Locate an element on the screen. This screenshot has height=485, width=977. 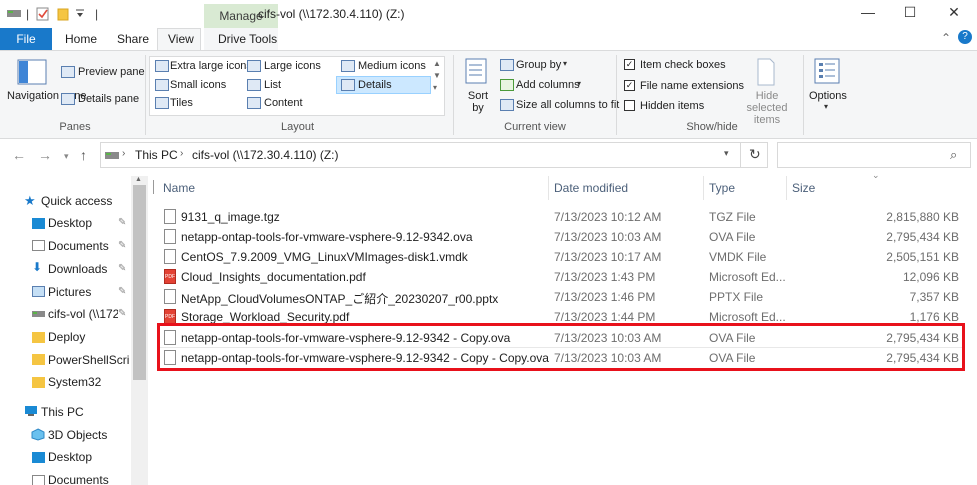
breadcrumb-this-pc: This PC is located at coordinates (156, 155).